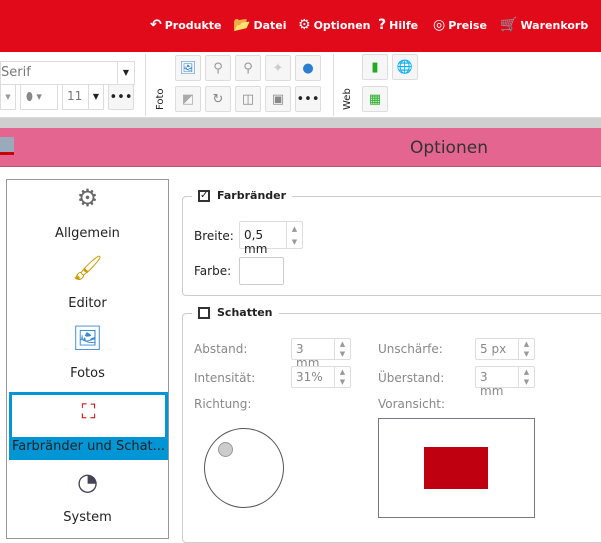 The width and height of the screenshot is (601, 543). Describe the element at coordinates (235, 312) in the screenshot. I see `shadow-header: Schatten` at that location.